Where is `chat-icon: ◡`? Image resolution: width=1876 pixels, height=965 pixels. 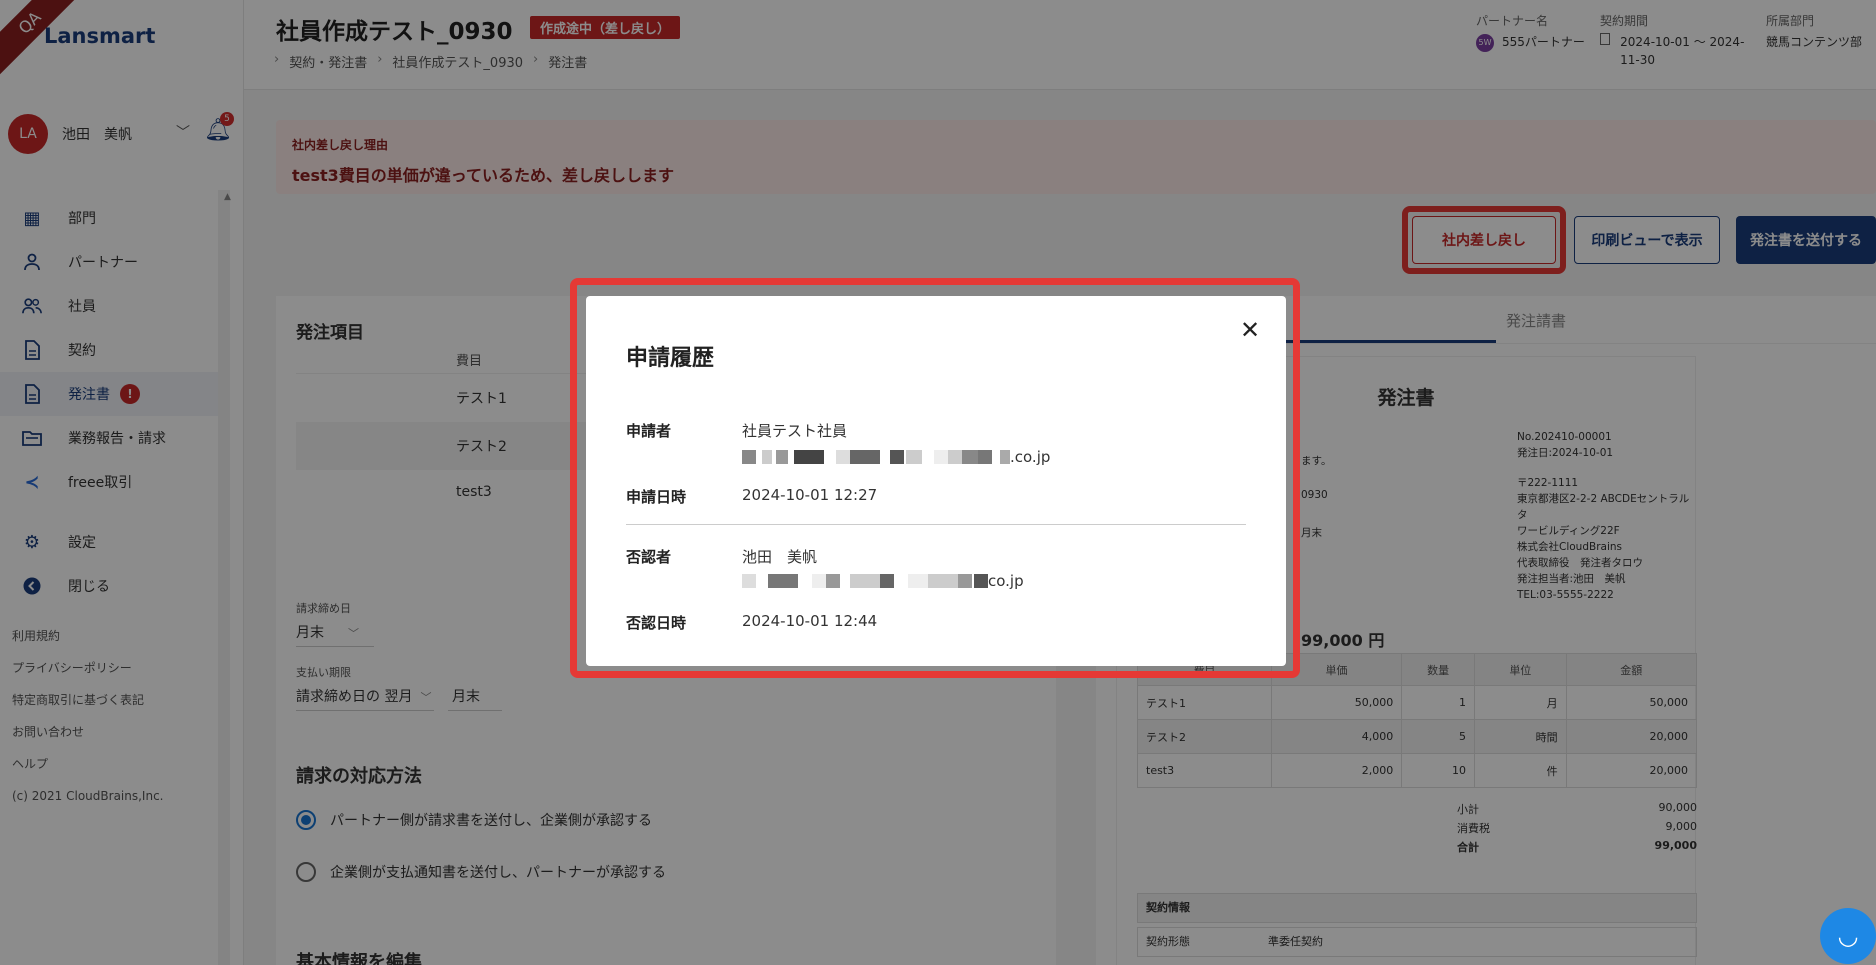
chat-icon: ◡ is located at coordinates (1848, 936).